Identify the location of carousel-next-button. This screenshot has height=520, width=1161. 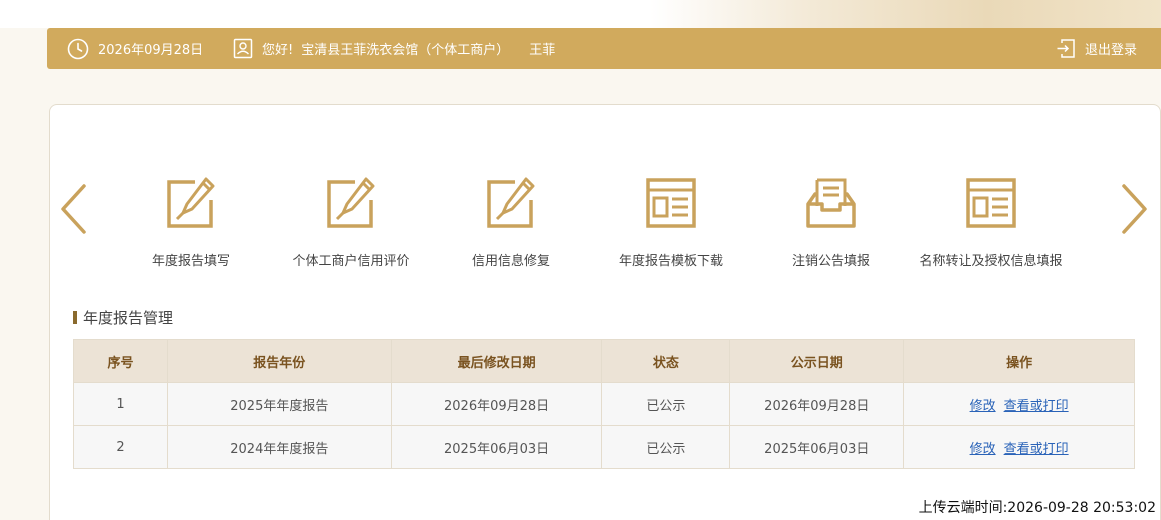
(1135, 209).